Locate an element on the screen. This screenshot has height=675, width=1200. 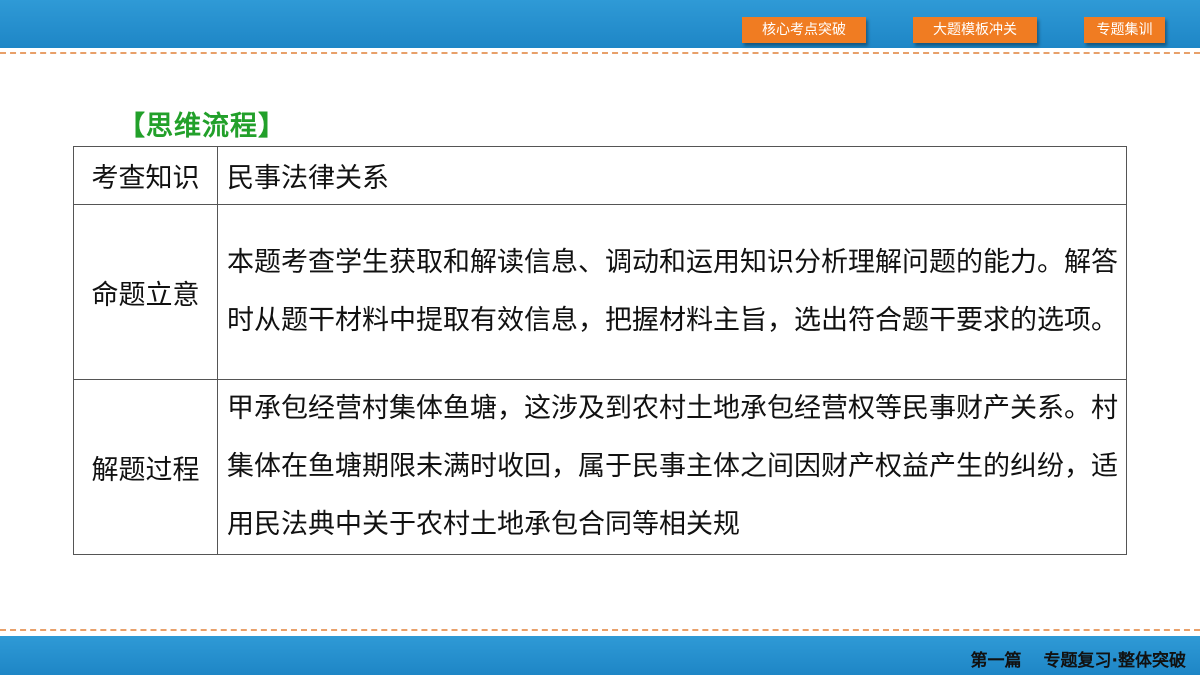
row-label-process: 解题过程 is located at coordinates (145, 467).